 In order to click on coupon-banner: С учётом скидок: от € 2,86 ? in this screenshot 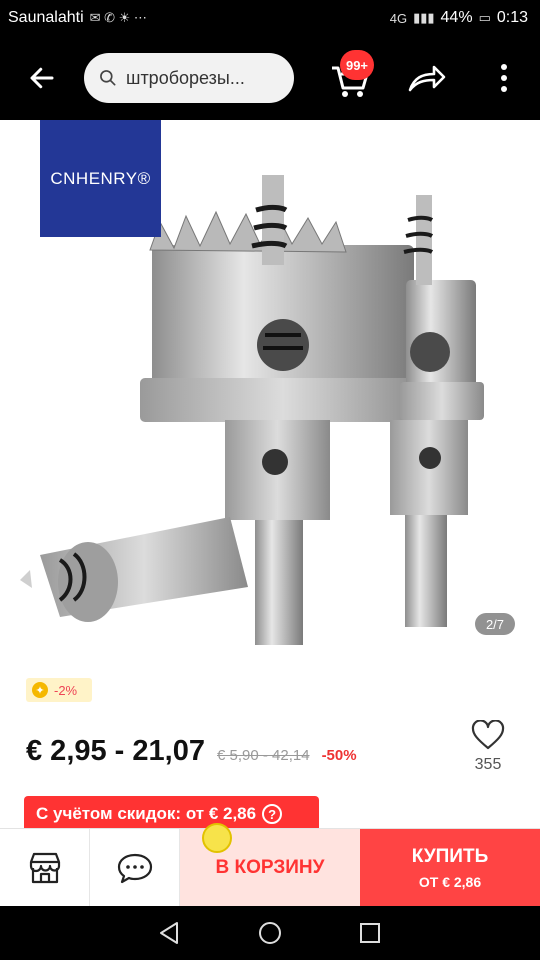, I will do `click(171, 814)`.